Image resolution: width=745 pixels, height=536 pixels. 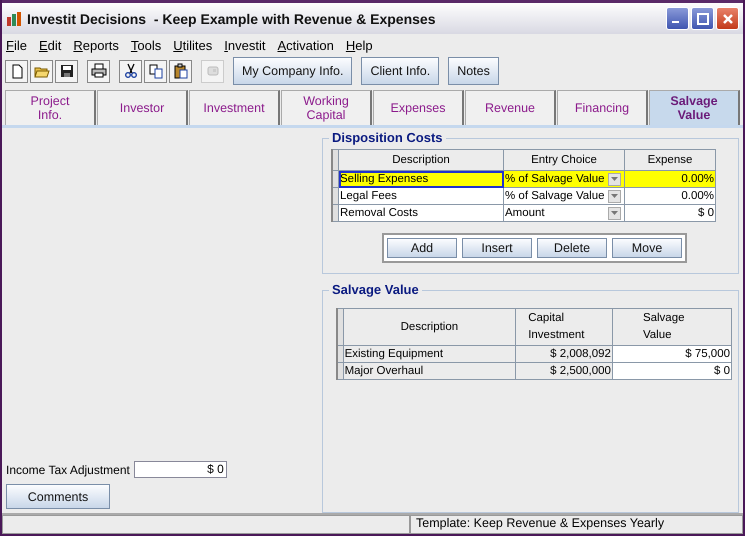 What do you see at coordinates (180, 469) in the screenshot?
I see `input-field: $ 0` at bounding box center [180, 469].